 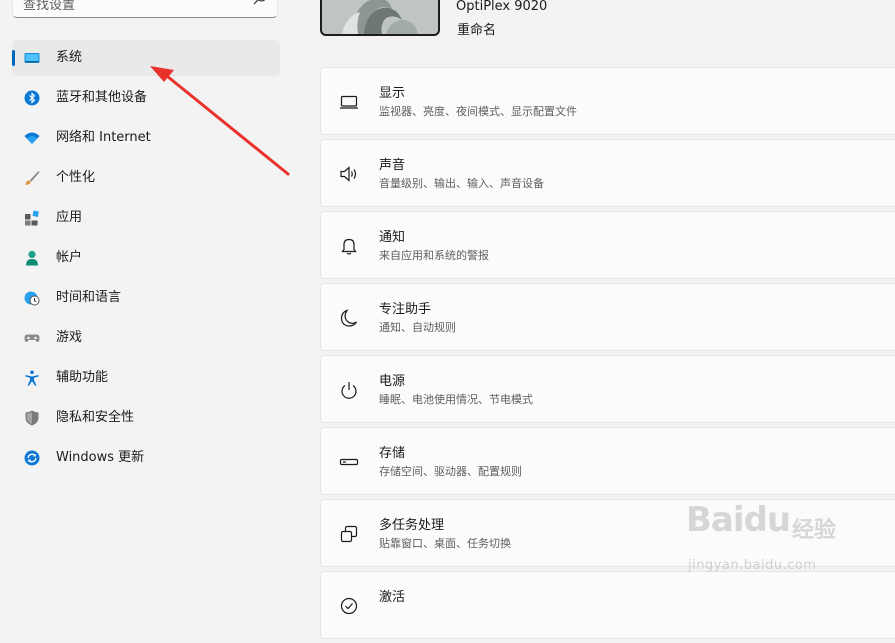 What do you see at coordinates (738, 520) in the screenshot?
I see `watermark-brand: Baidu` at bounding box center [738, 520].